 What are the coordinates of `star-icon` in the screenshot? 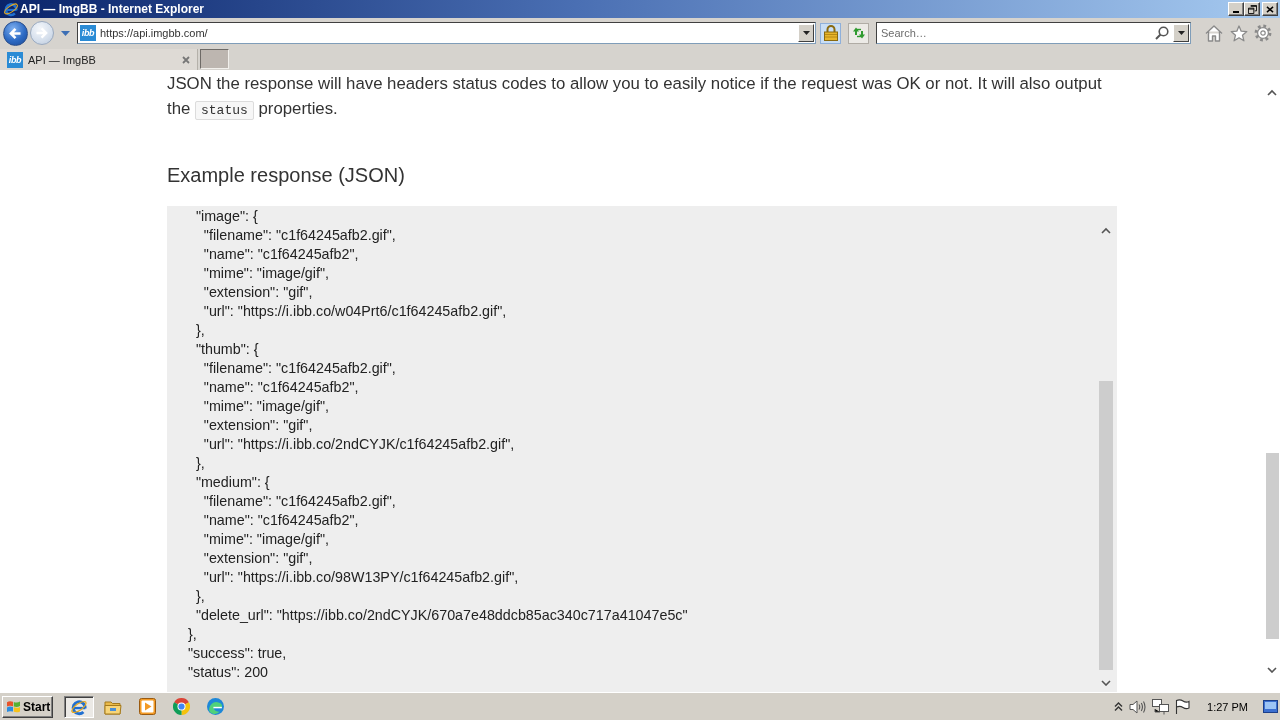 It's located at (1239, 33).